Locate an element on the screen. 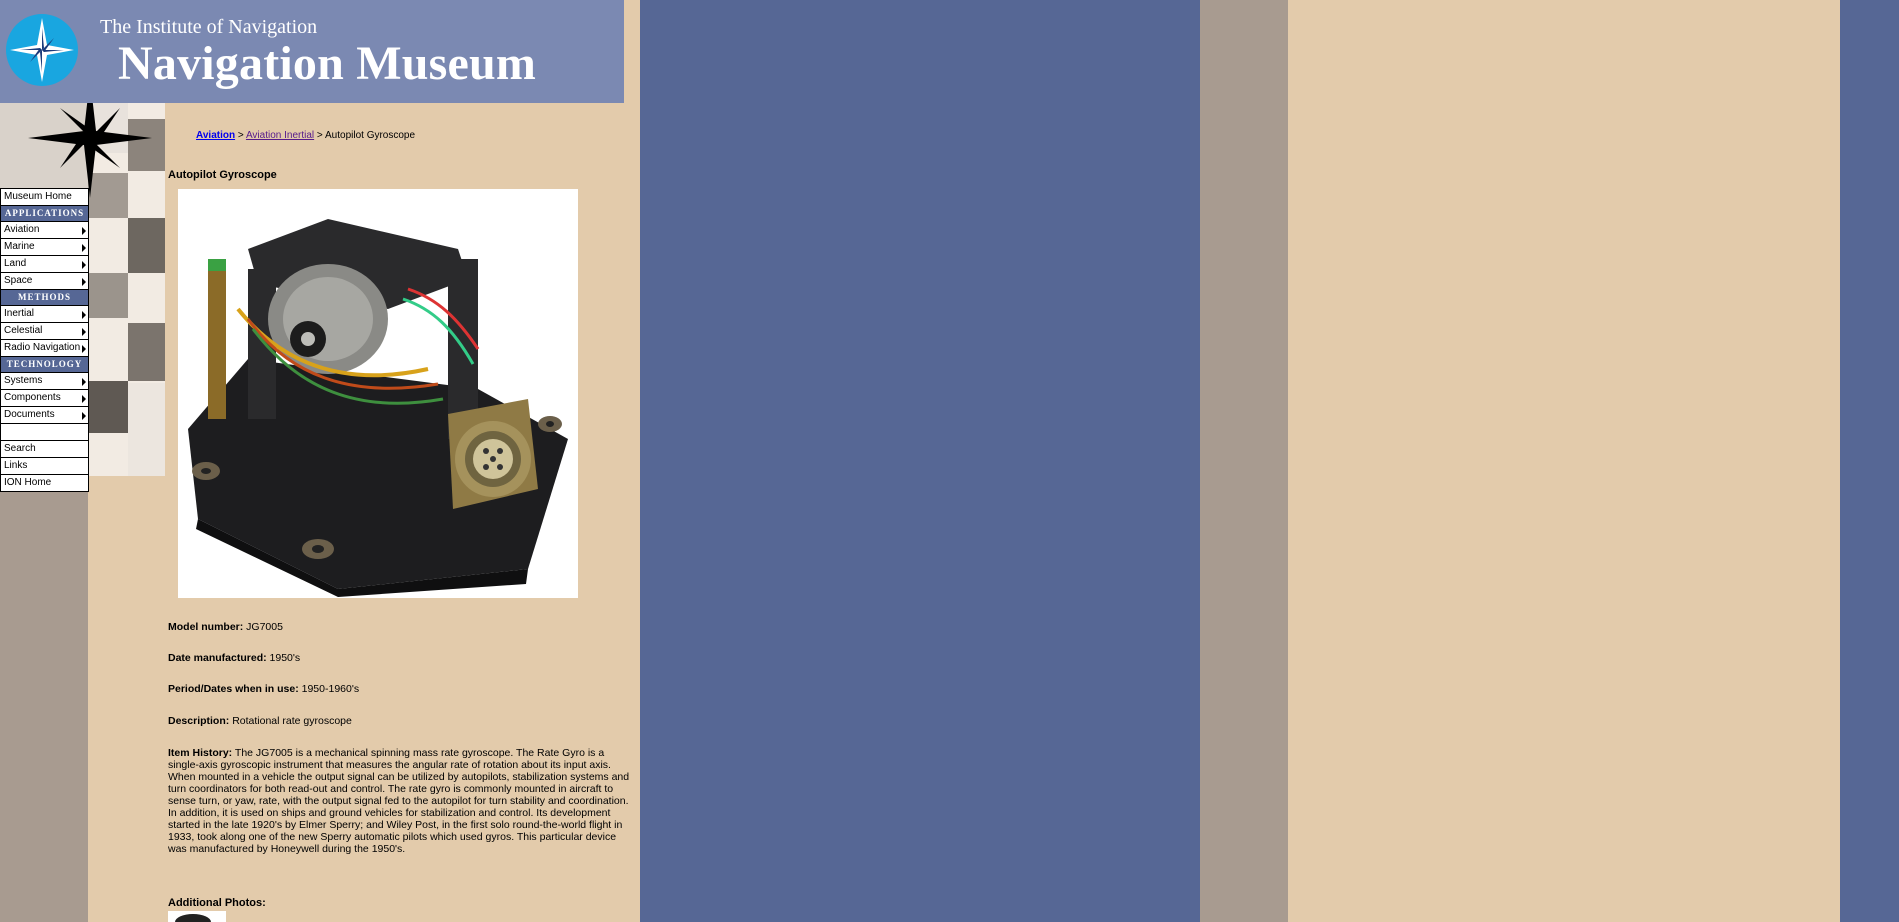 The width and height of the screenshot is (1899, 922). field-value: 1950's is located at coordinates (285, 658).